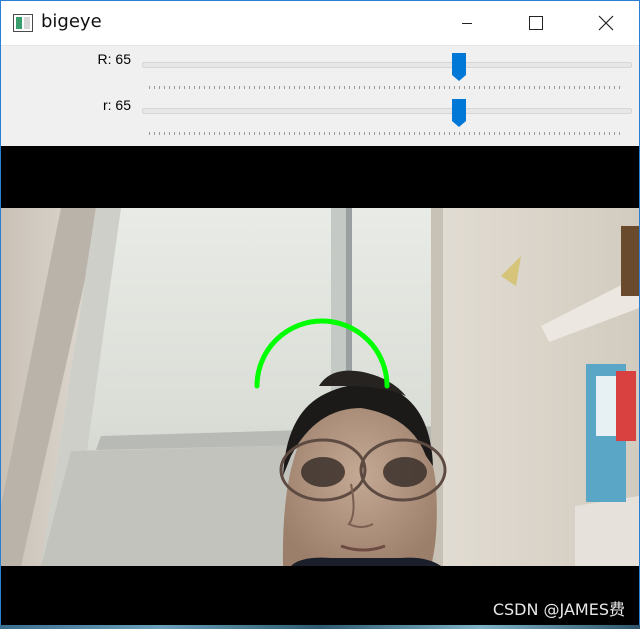  Describe the element at coordinates (386, 87) in the screenshot. I see `trackbar-r-ticks` at that location.